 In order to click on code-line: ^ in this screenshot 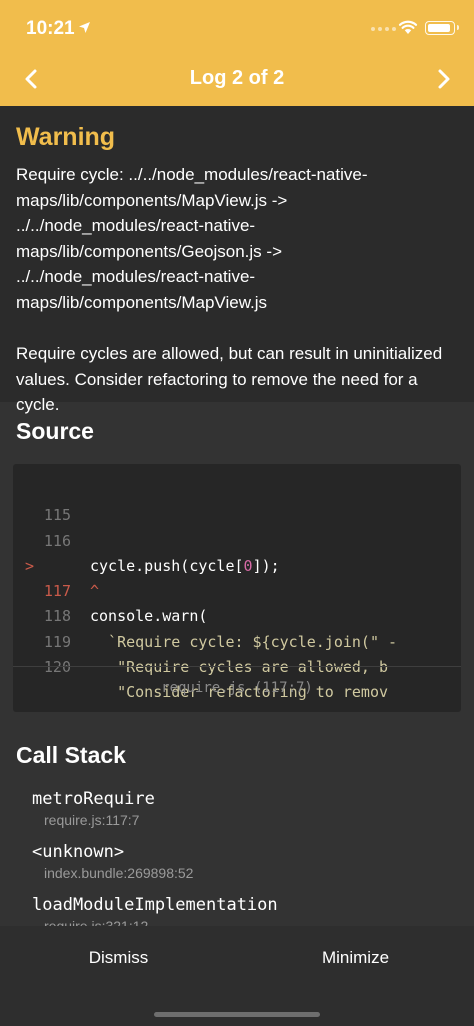, I will do `click(237, 577)`.